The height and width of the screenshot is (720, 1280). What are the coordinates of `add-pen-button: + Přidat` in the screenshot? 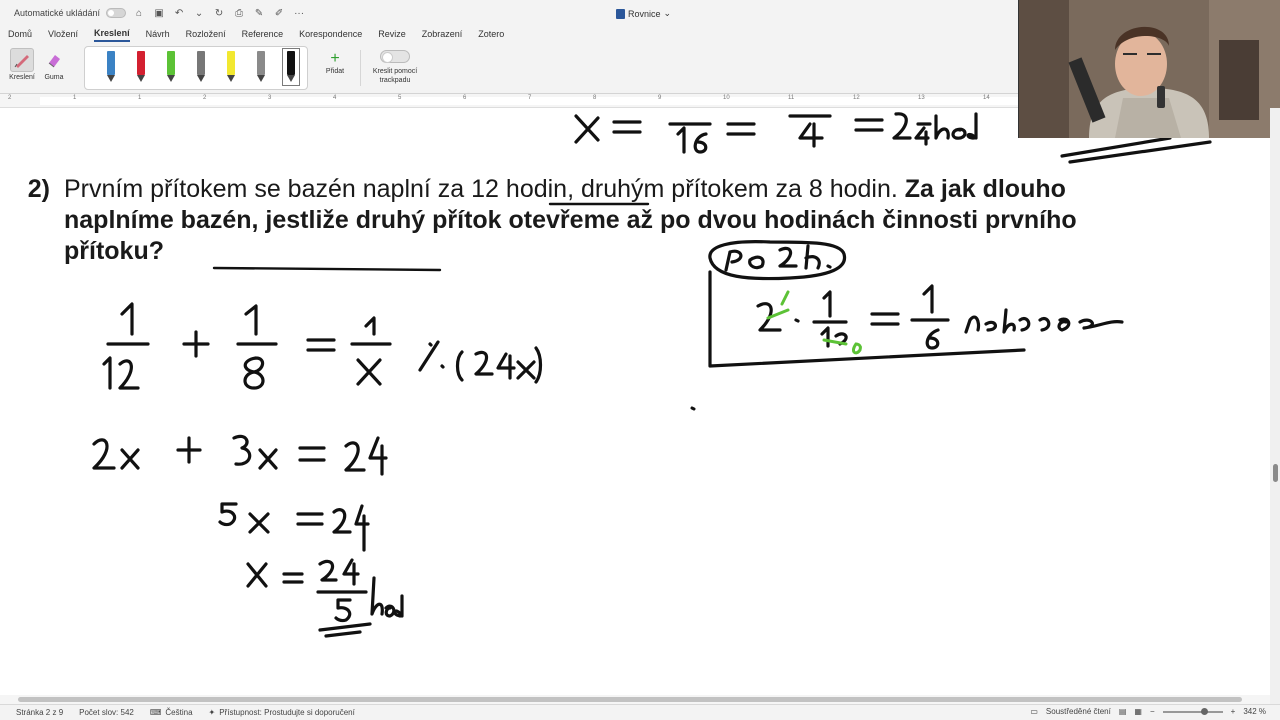 It's located at (335, 62).